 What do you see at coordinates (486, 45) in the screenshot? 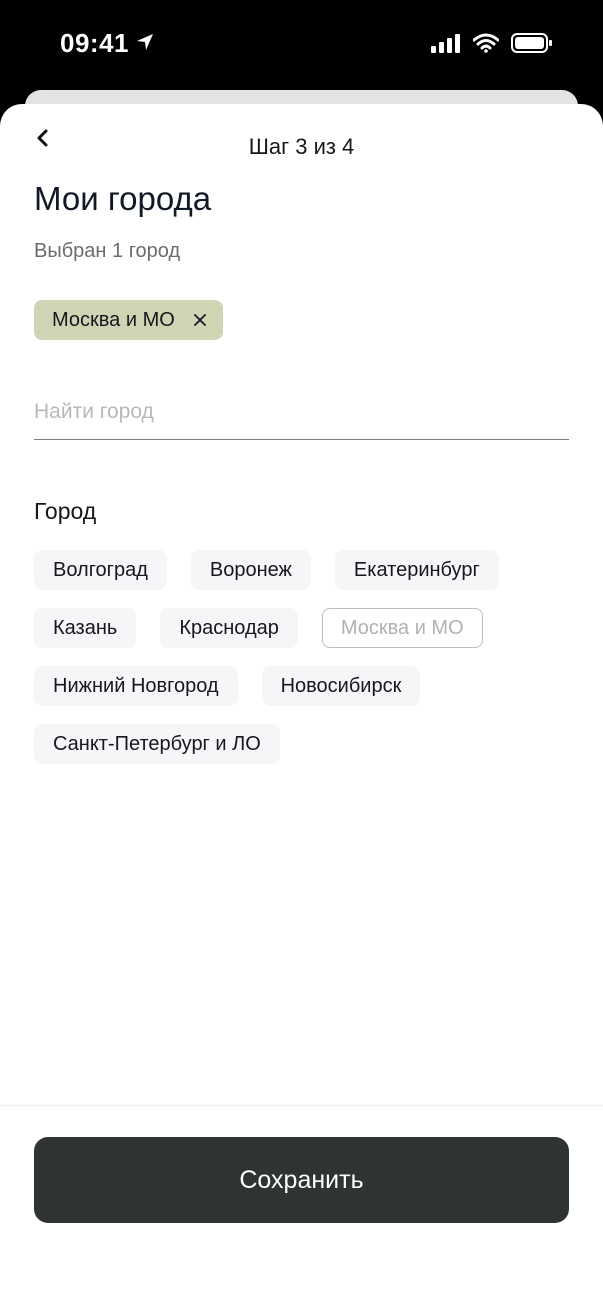
I see `wifi-icon` at bounding box center [486, 45].